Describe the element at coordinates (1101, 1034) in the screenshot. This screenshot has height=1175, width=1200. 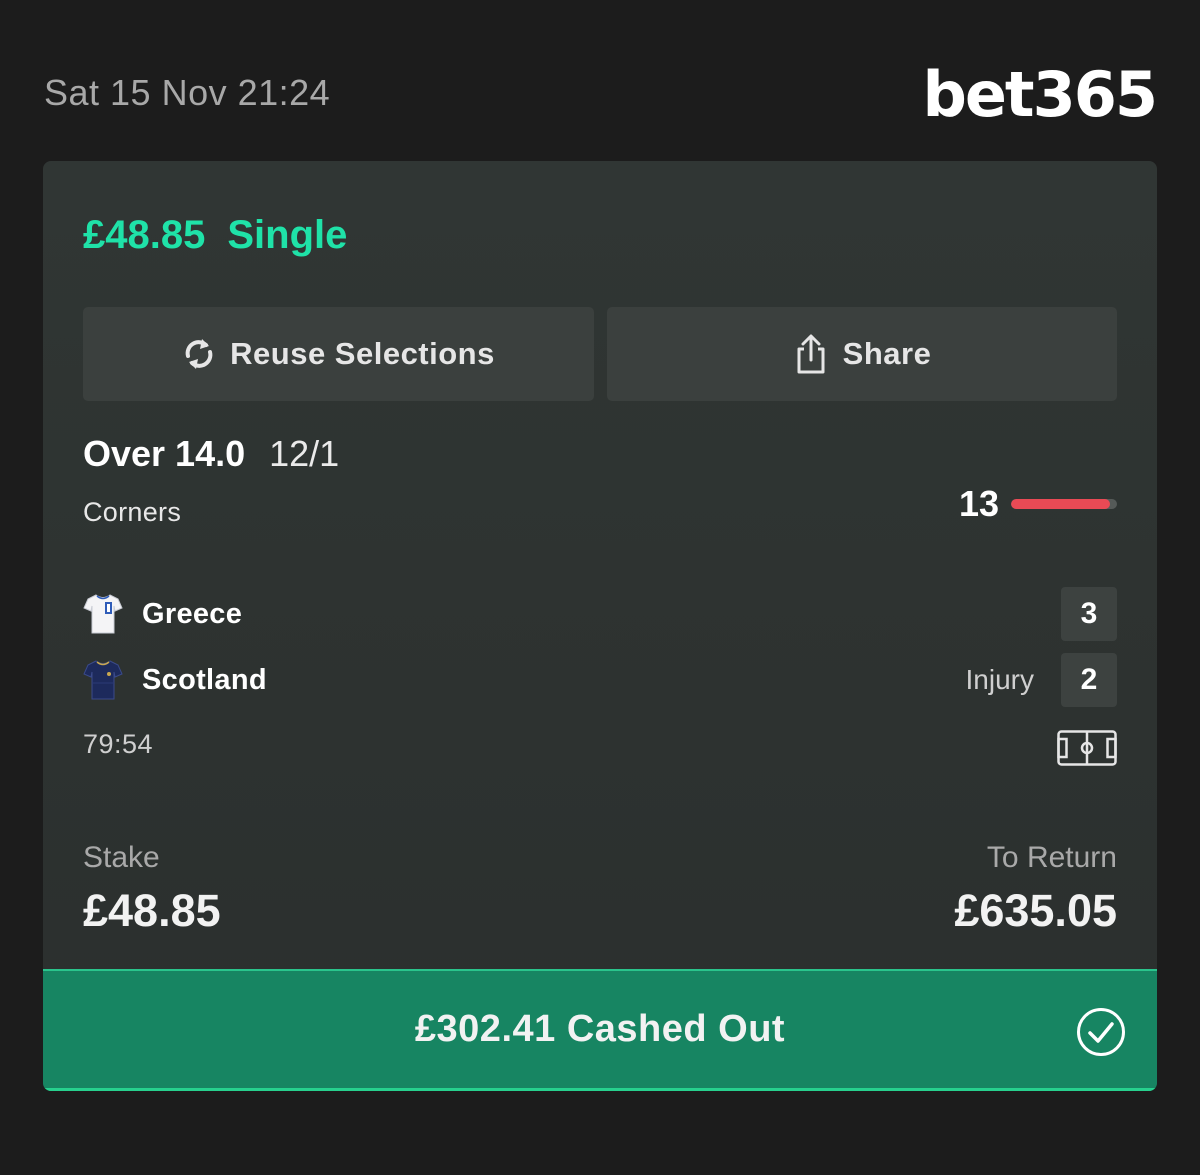
I see `check-circle-icon` at that location.